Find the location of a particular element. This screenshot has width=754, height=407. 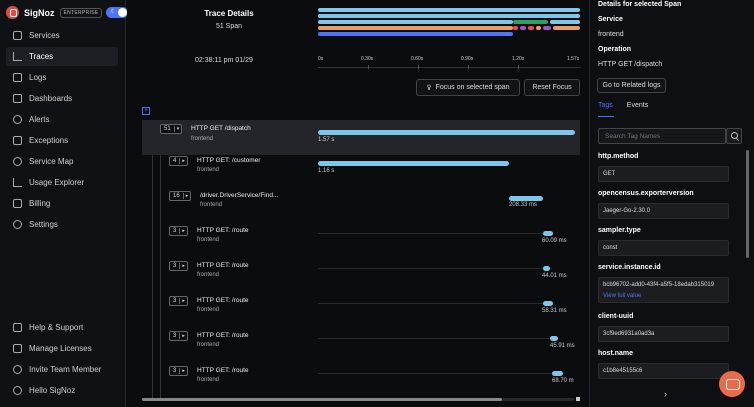

nav-label: Service Map is located at coordinates (51, 161).